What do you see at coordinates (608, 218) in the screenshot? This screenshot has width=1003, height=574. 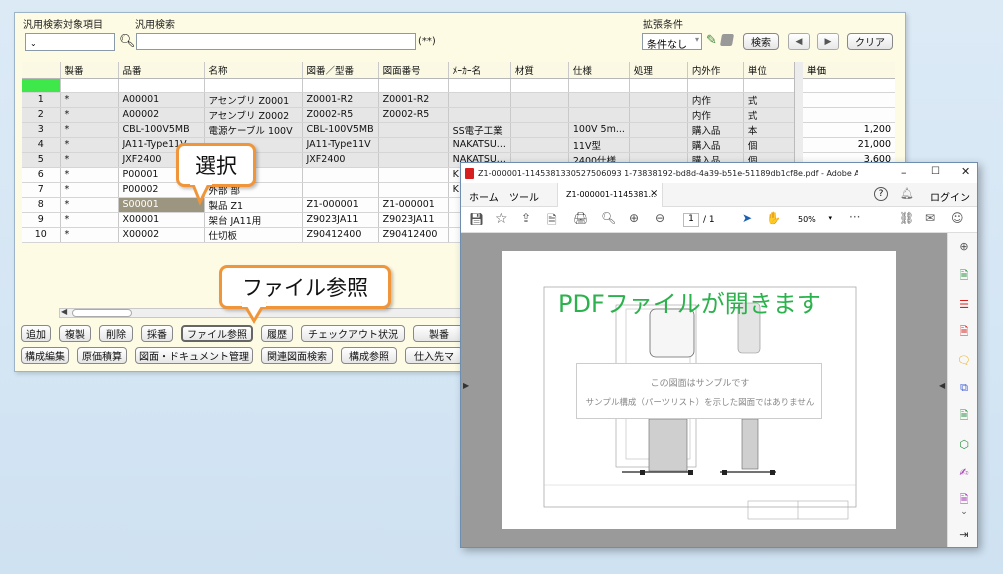 I see `zoom-search-icon: 🔍︎` at bounding box center [608, 218].